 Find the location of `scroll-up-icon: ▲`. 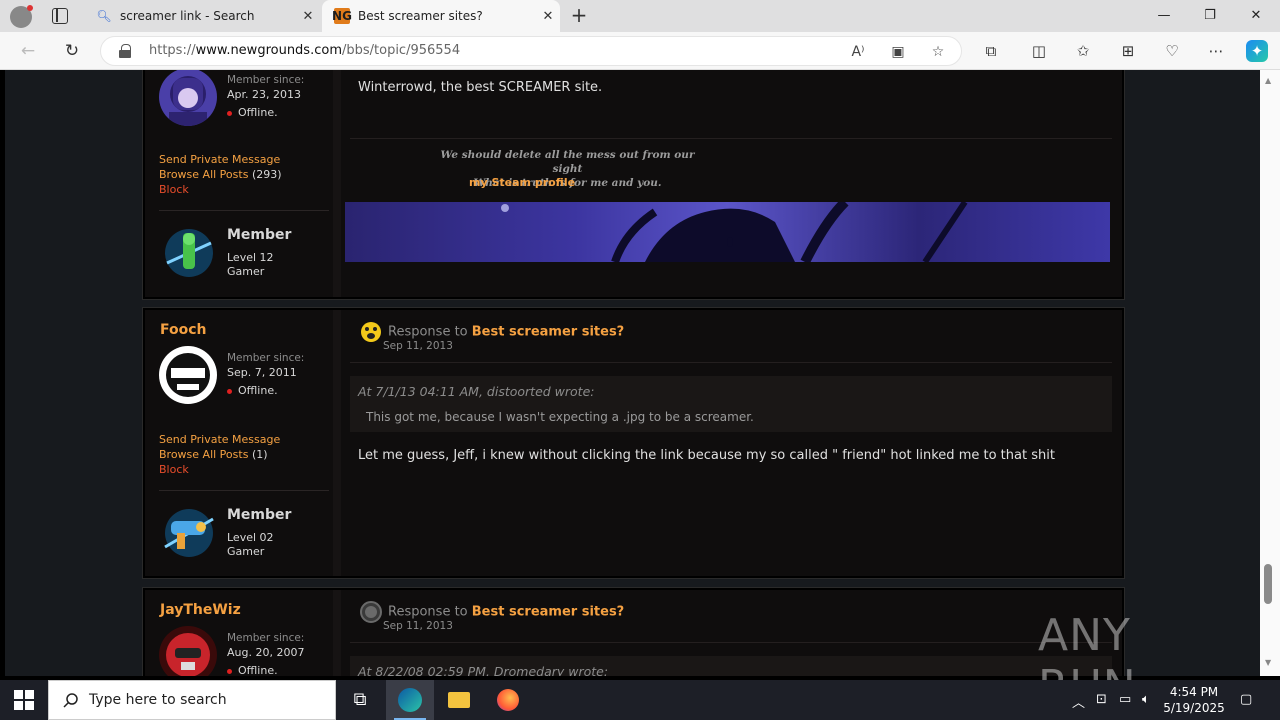

scroll-up-icon: ▲ is located at coordinates (1268, 80).